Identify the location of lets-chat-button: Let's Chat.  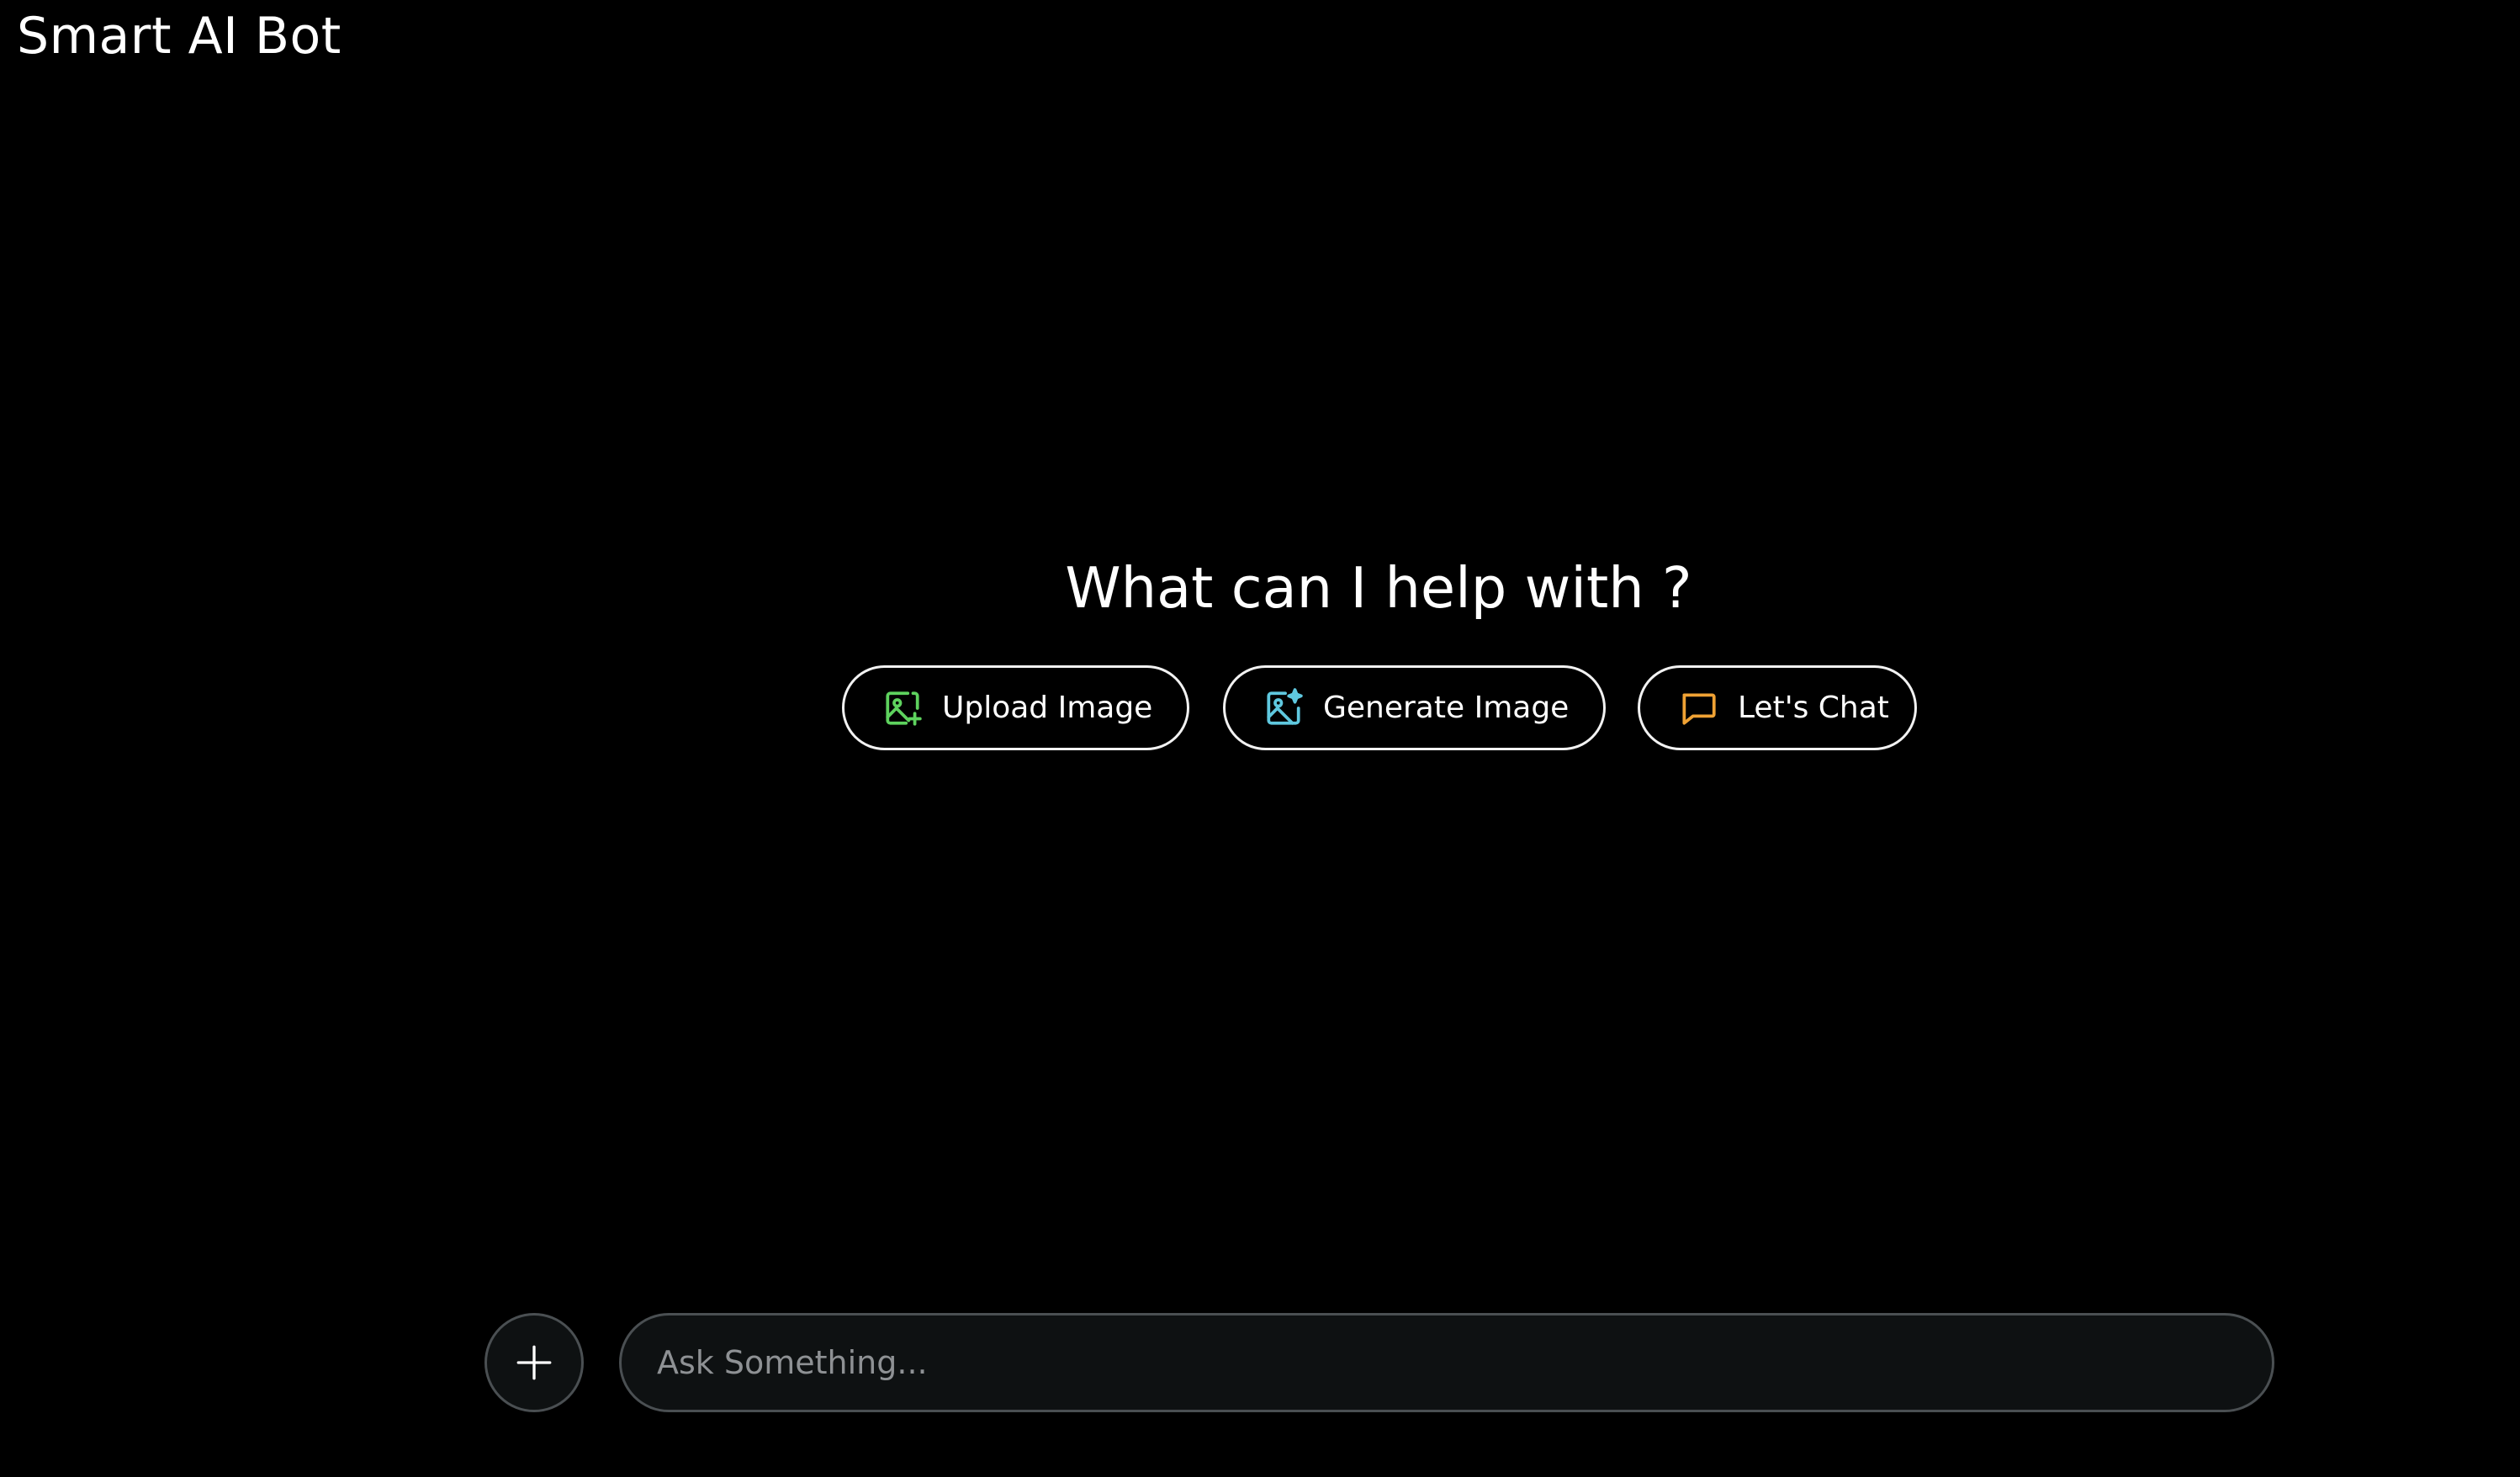
(1777, 707).